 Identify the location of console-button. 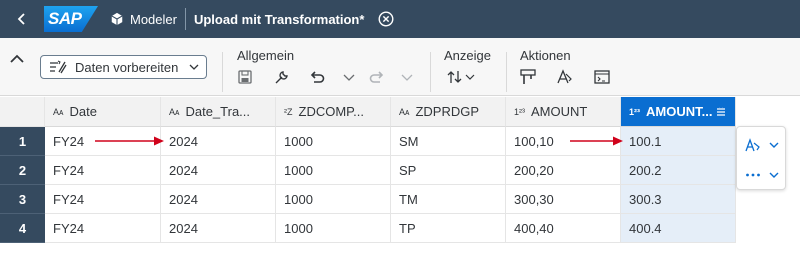
(602, 77).